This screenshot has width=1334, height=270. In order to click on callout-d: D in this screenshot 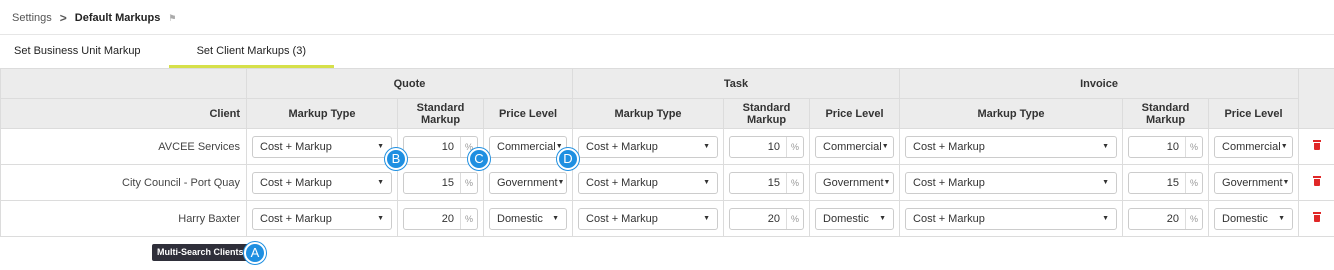, I will do `click(568, 159)`.